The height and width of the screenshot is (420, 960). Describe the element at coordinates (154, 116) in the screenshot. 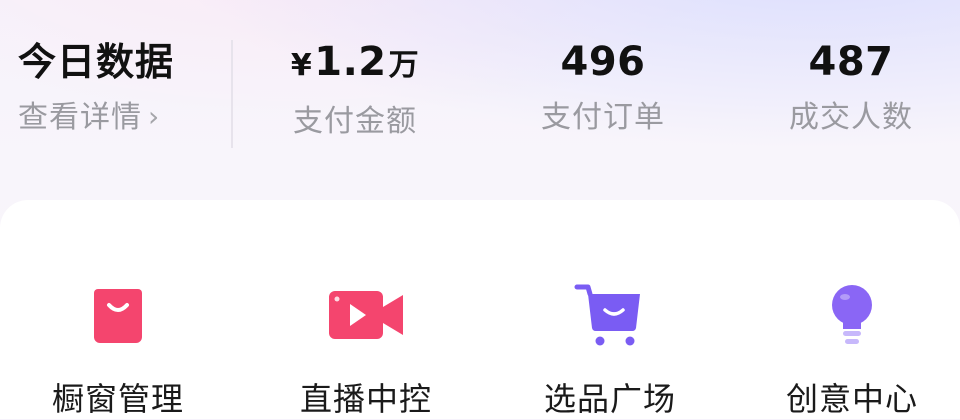

I see `chevron-right-icon: ›` at that location.